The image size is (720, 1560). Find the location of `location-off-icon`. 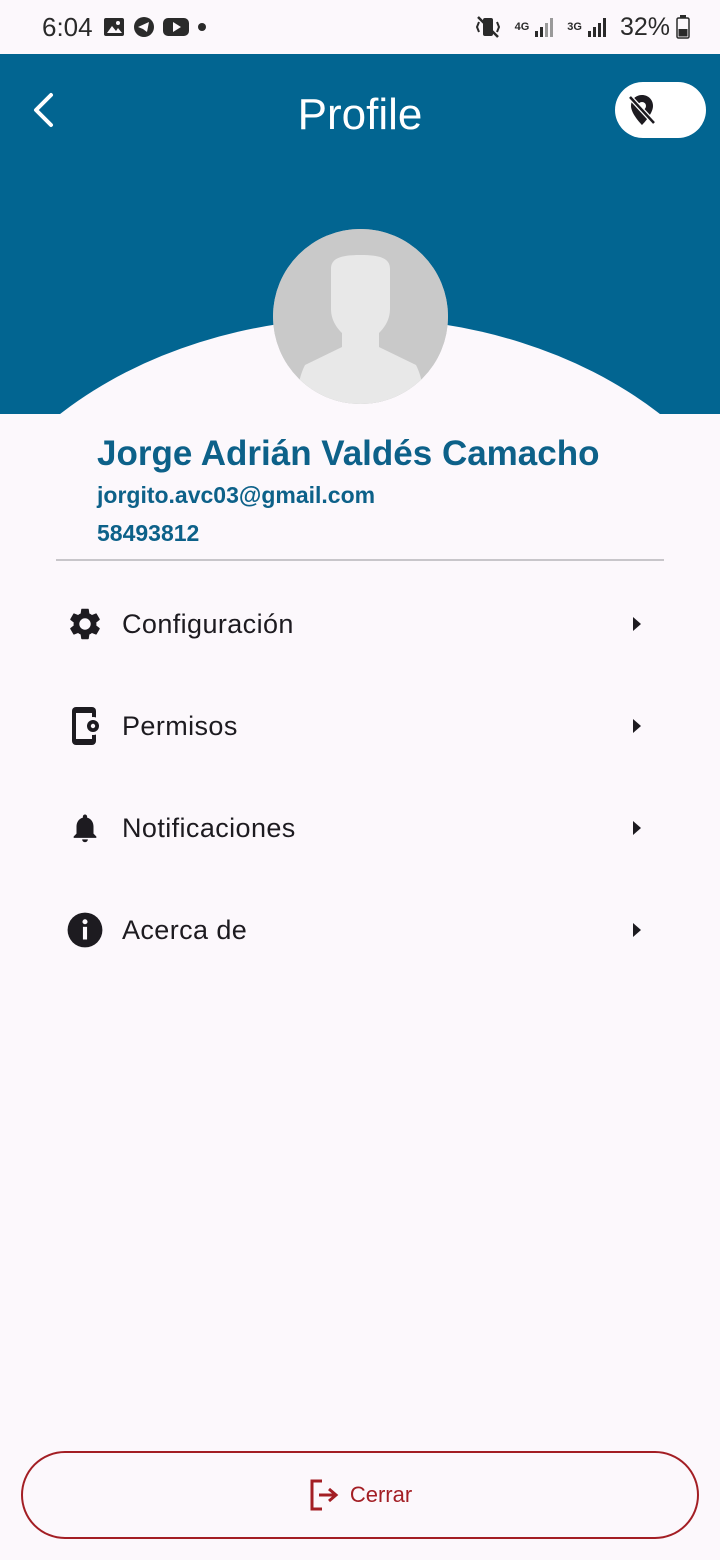

location-off-icon is located at coordinates (642, 110).